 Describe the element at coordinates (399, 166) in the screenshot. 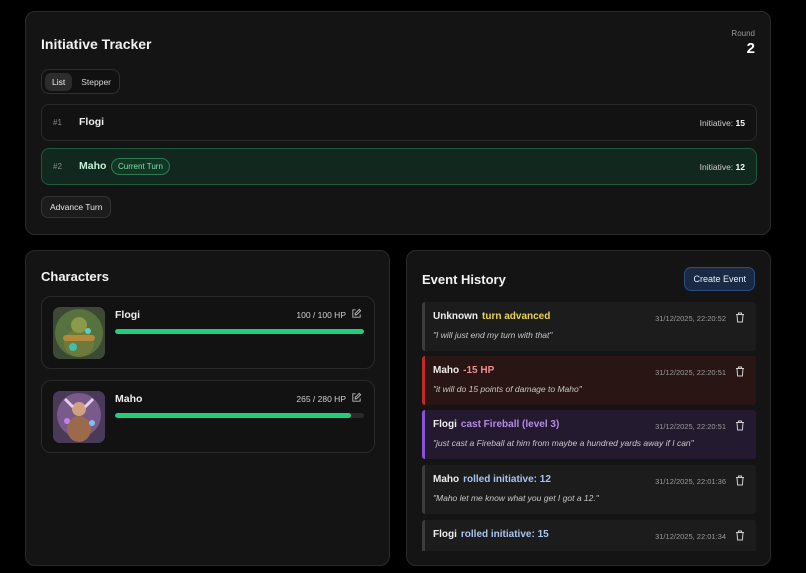

I see `initiative-row-maho: #2 Maho Current Turn Initiative: 12` at that location.